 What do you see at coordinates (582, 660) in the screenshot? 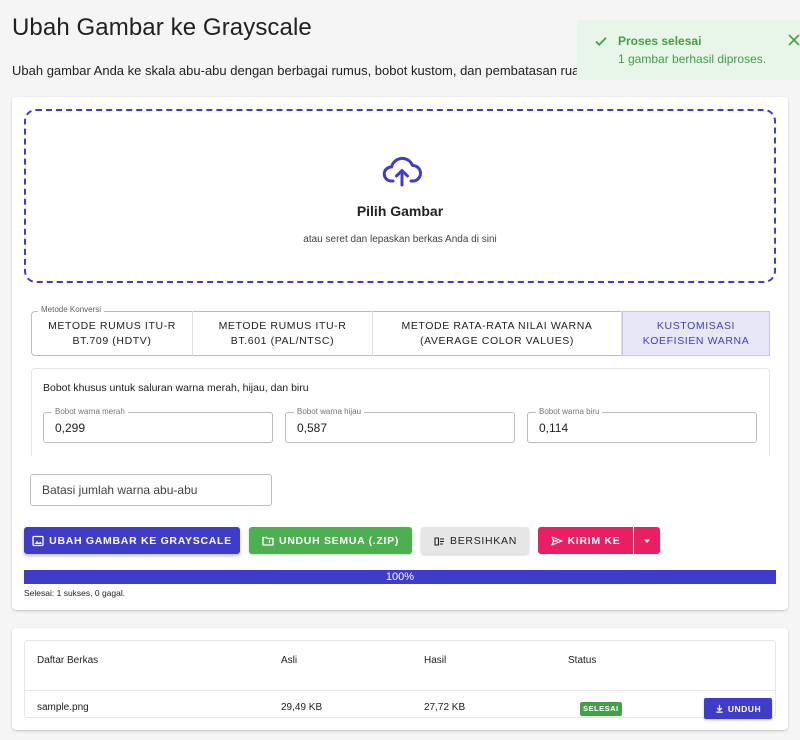
I see `col-header-status: Status` at bounding box center [582, 660].